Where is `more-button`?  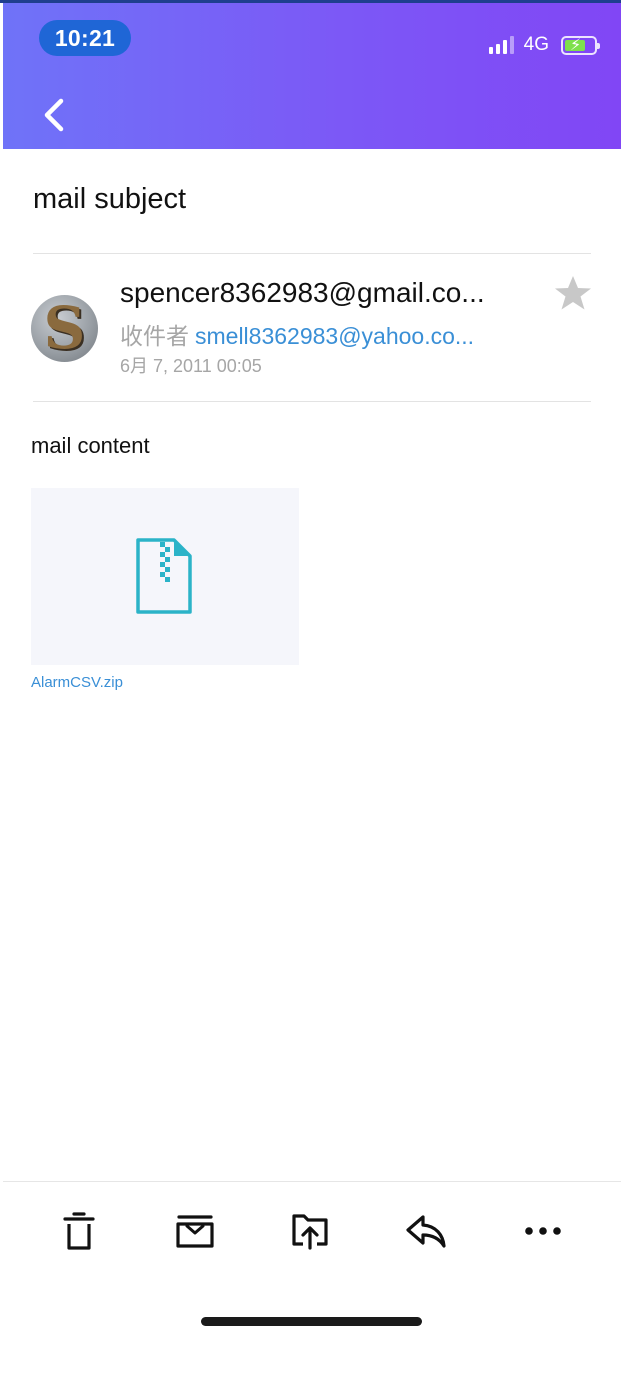 more-button is located at coordinates (543, 1231).